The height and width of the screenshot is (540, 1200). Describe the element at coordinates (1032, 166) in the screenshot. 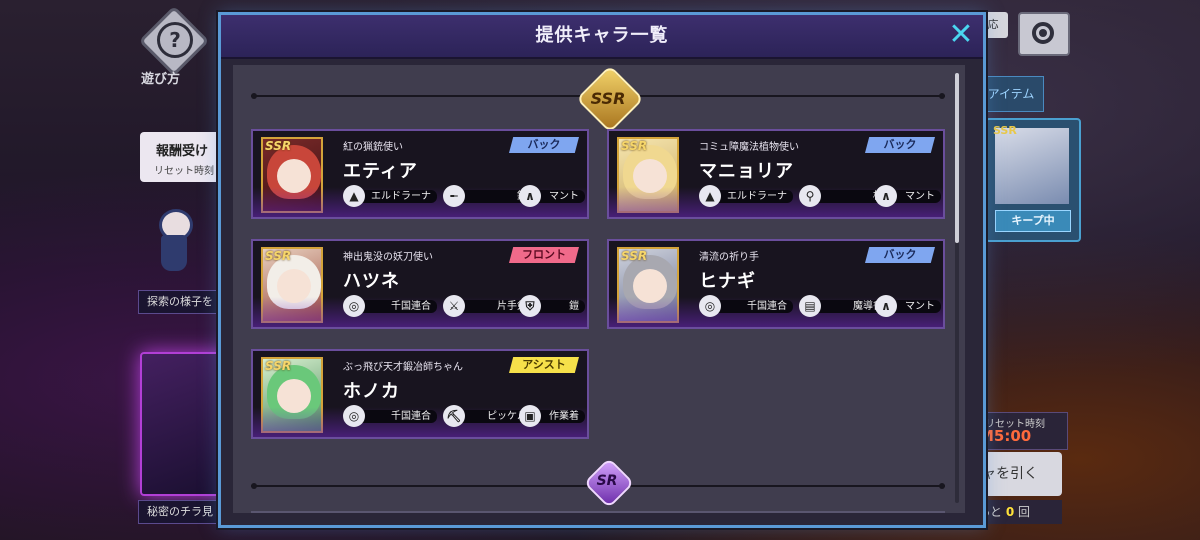

I see `keep-character-portrait` at that location.